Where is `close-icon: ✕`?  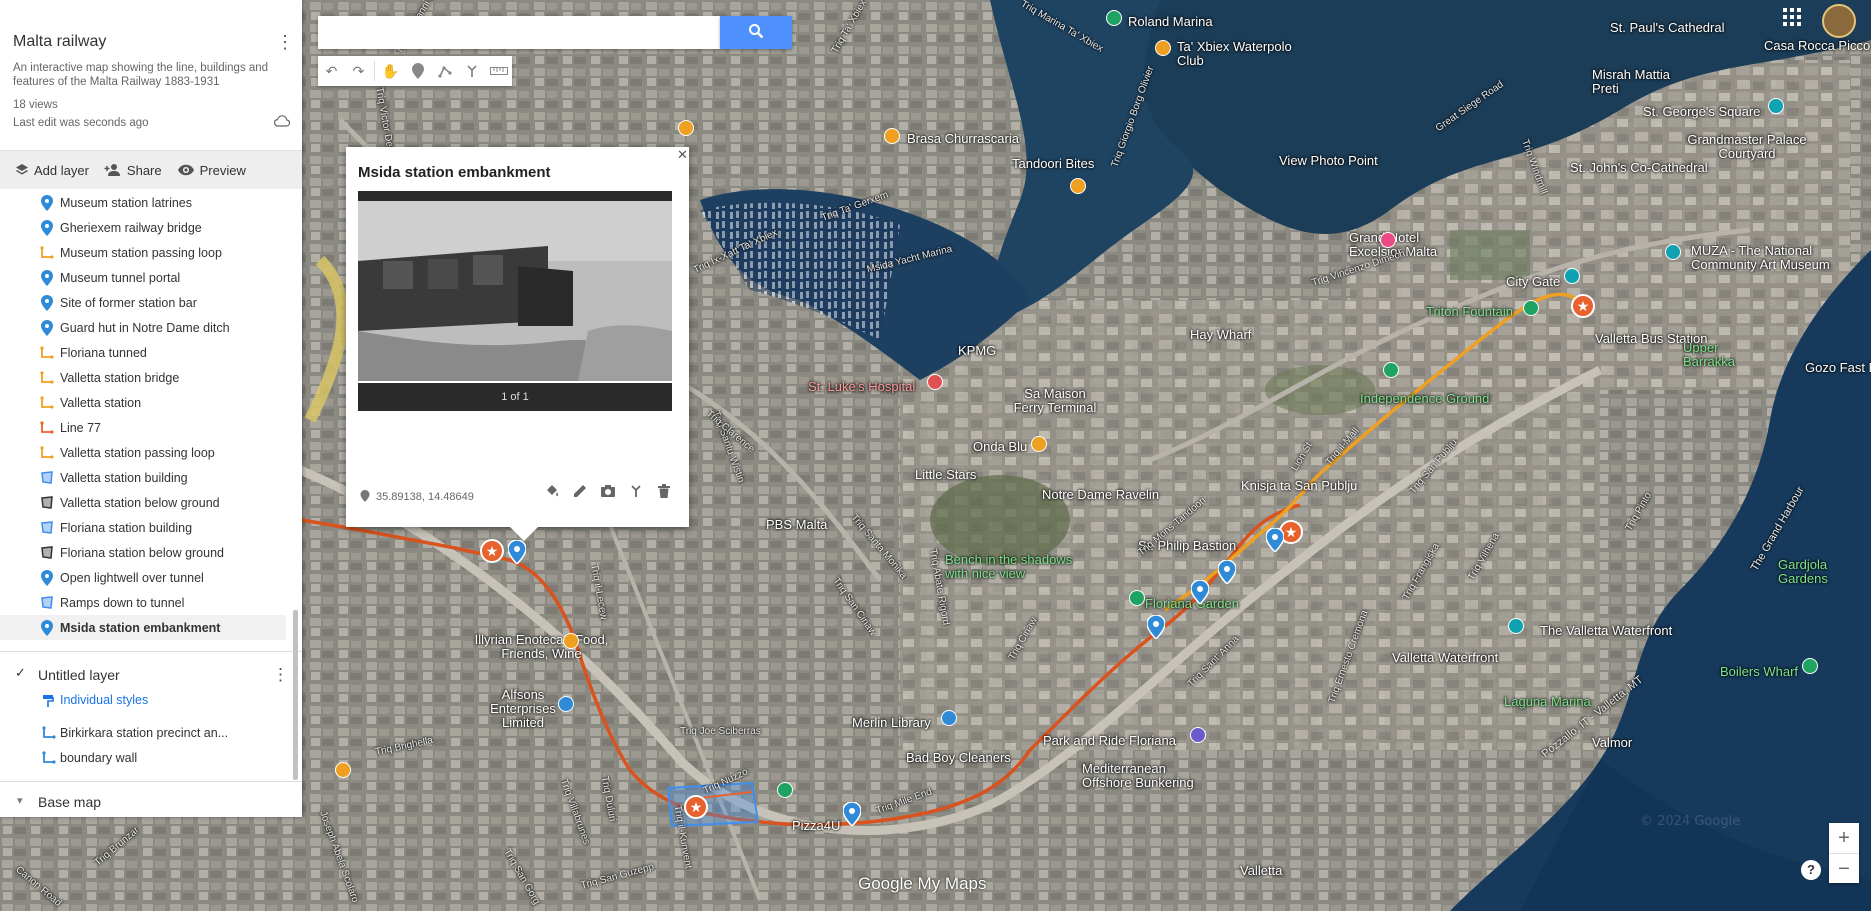 close-icon: ✕ is located at coordinates (682, 155).